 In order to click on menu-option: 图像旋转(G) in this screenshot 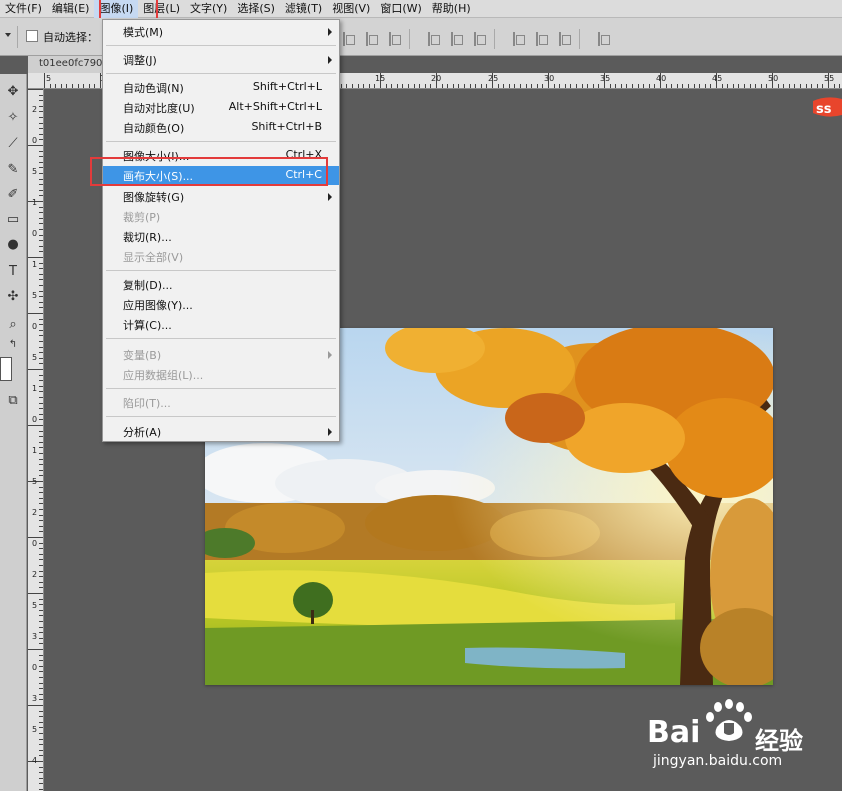, I will do `click(221, 196)`.